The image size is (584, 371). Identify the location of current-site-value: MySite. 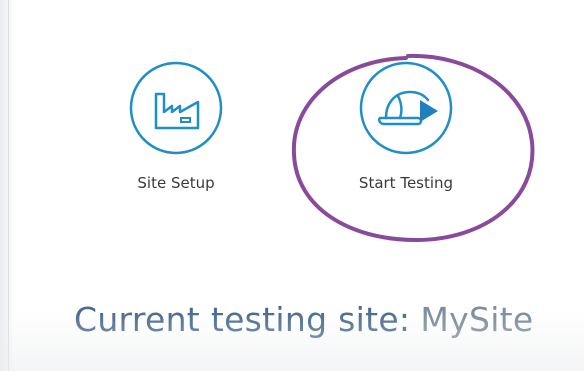
(477, 319).